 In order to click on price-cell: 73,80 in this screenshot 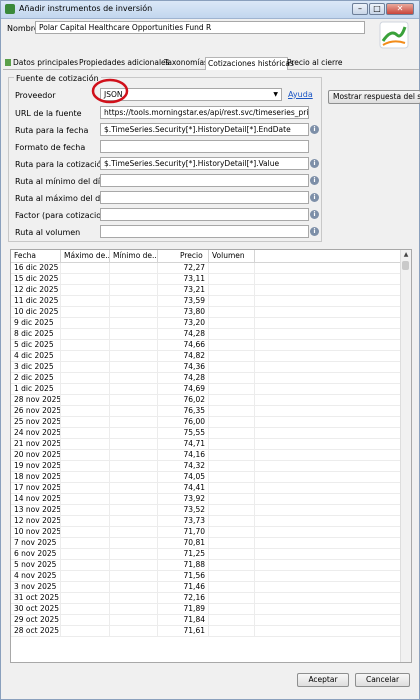, I will do `click(183, 312)`.